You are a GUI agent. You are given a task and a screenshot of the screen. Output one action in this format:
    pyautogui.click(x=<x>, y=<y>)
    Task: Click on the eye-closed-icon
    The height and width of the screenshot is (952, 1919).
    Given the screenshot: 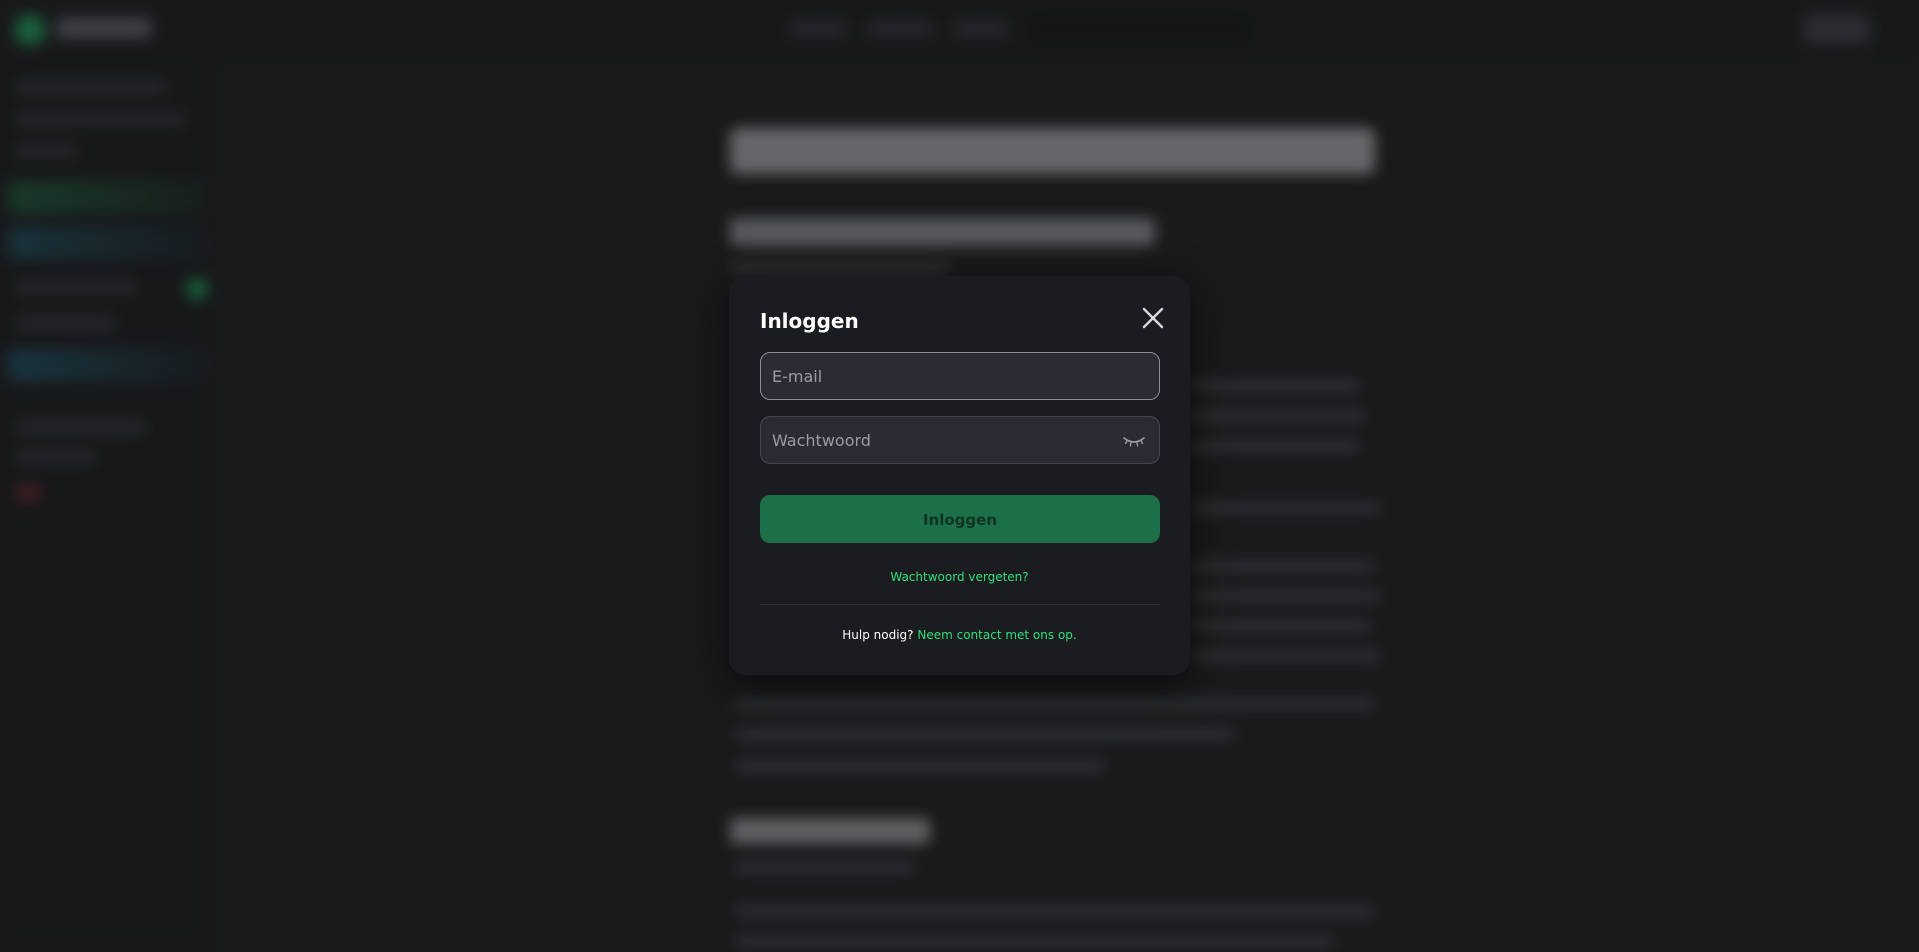 What is the action you would take?
    pyautogui.click(x=1134, y=442)
    